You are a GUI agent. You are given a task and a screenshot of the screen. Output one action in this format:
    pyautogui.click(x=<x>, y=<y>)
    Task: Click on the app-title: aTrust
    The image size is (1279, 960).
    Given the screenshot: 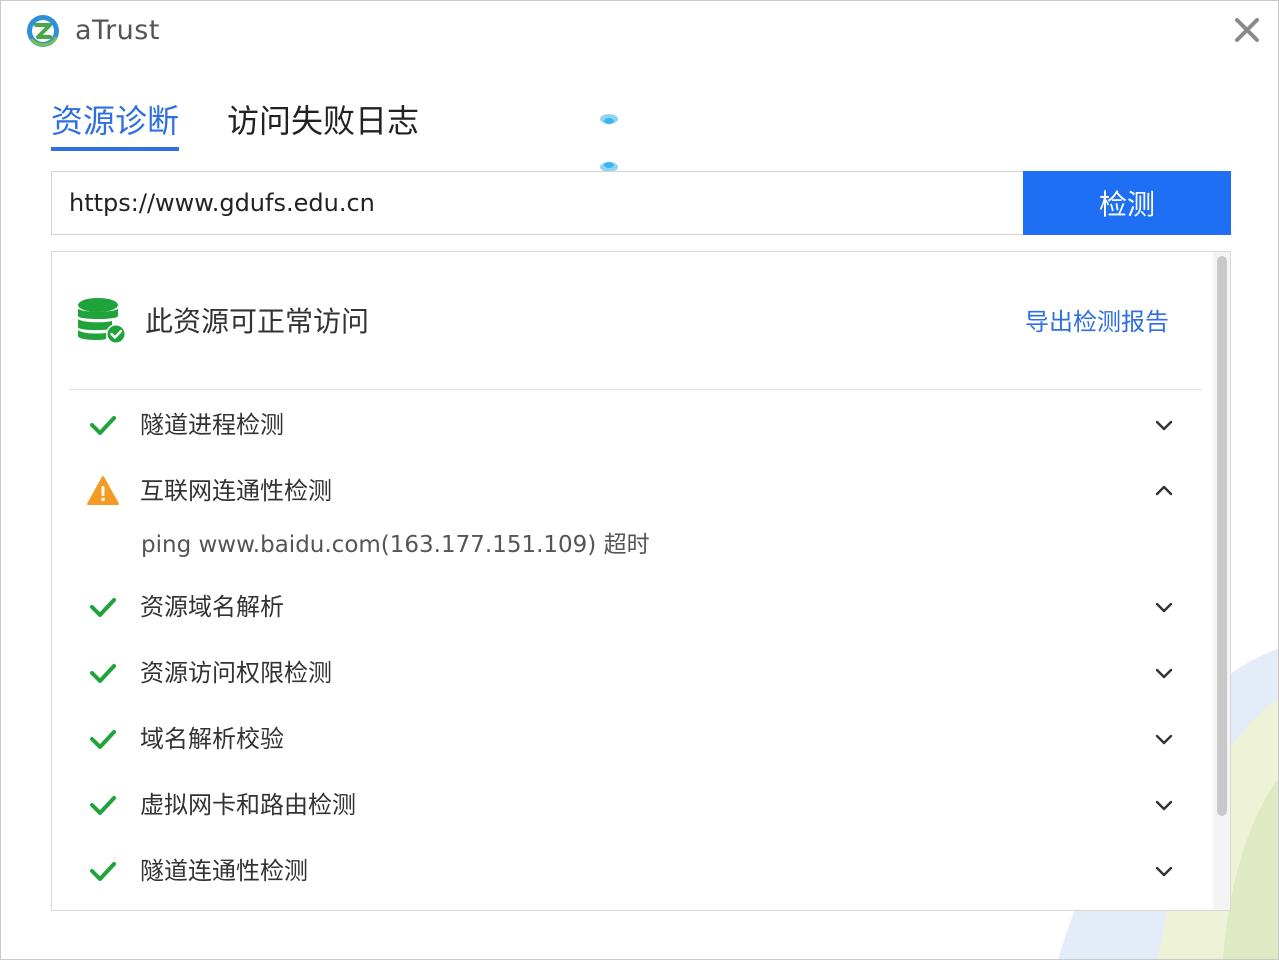 What is the action you would take?
    pyautogui.click(x=117, y=30)
    